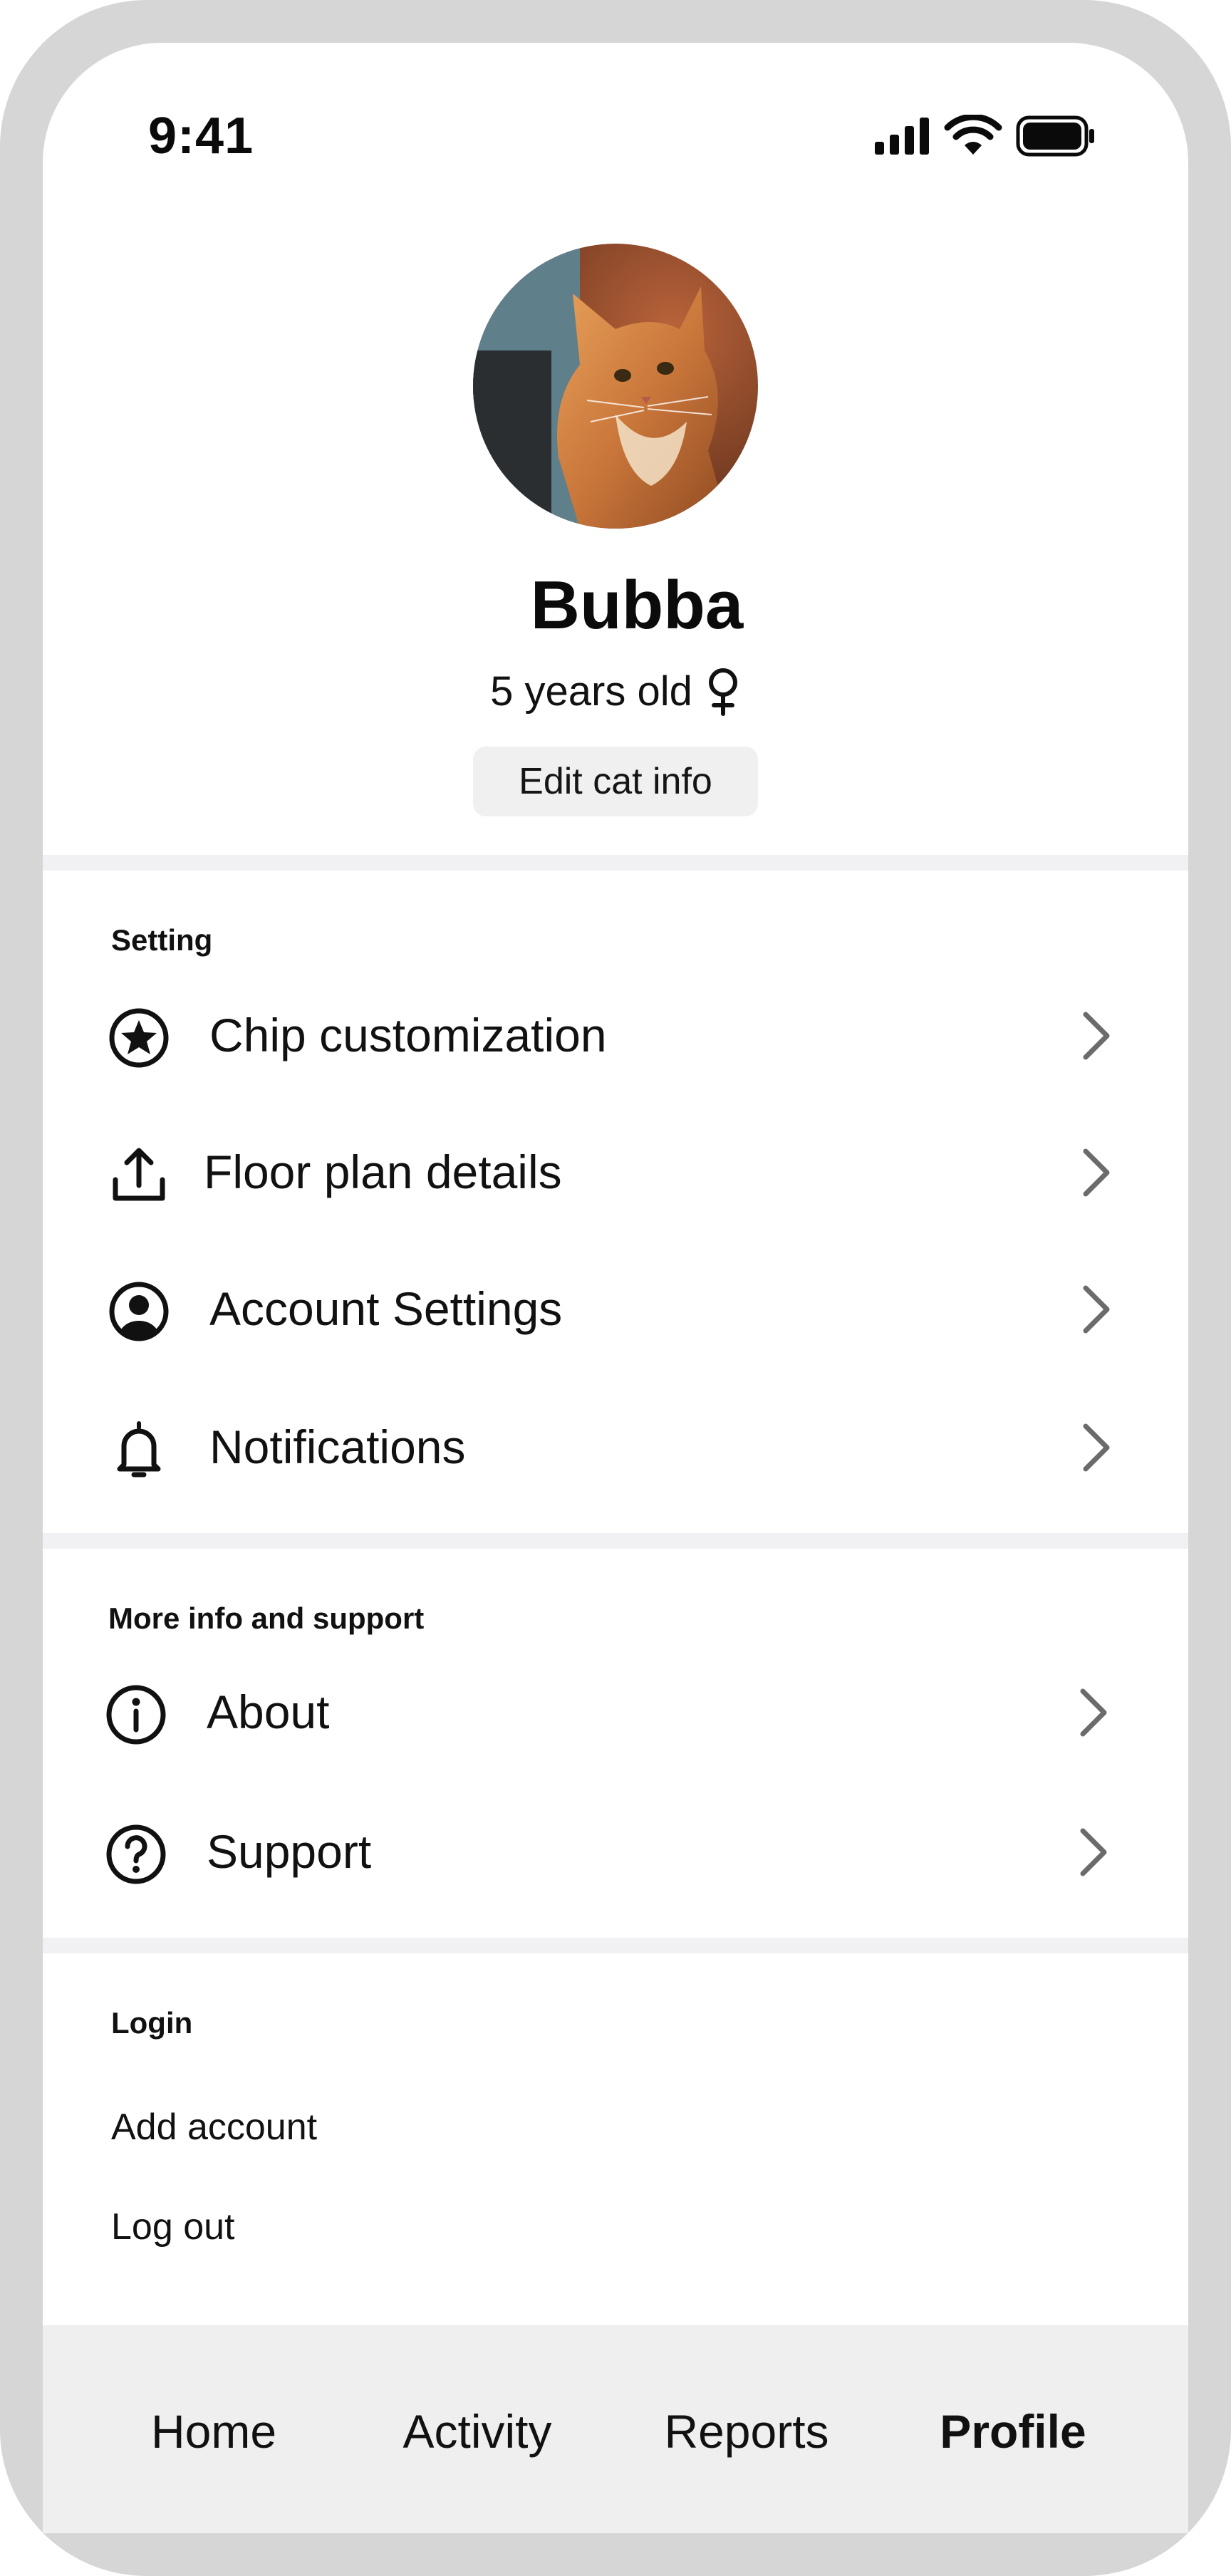  Describe the element at coordinates (637, 605) in the screenshot. I see `cat-name: Bubba` at that location.